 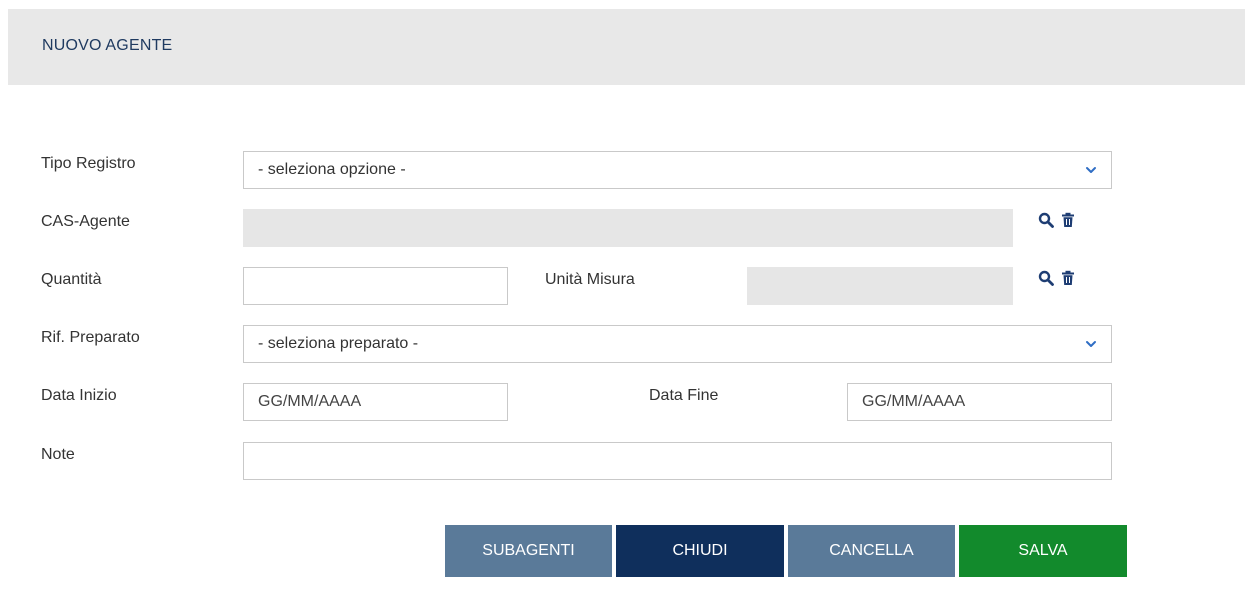 What do you see at coordinates (677, 344) in the screenshot?
I see `rif-preparato-select: - seleziona preparato -` at bounding box center [677, 344].